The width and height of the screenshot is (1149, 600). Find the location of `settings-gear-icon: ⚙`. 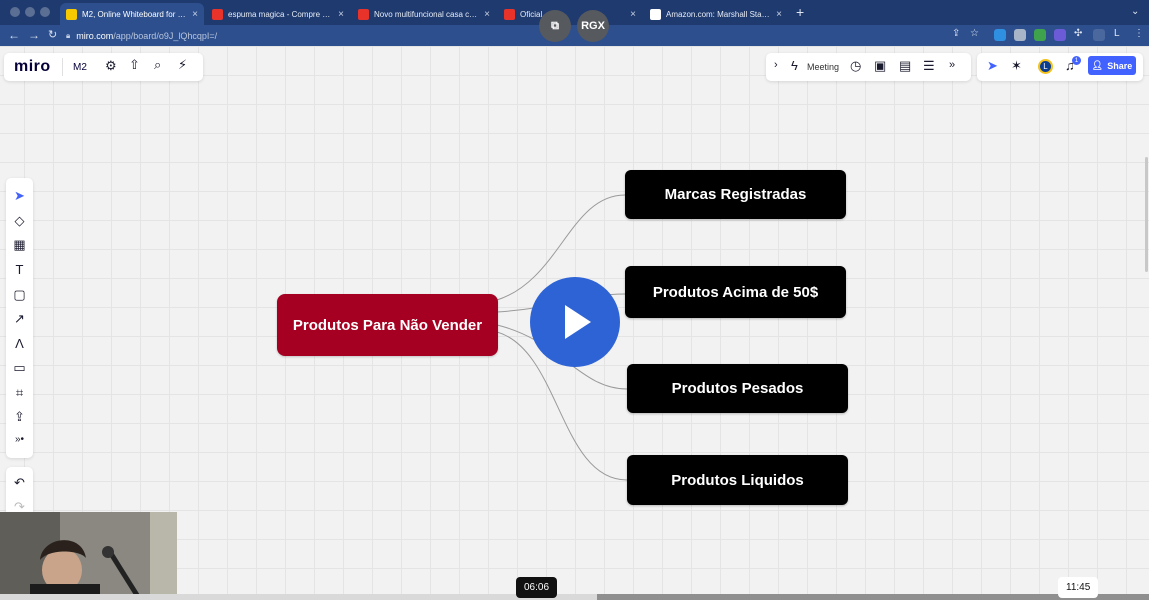

settings-gear-icon: ⚙ is located at coordinates (111, 66).